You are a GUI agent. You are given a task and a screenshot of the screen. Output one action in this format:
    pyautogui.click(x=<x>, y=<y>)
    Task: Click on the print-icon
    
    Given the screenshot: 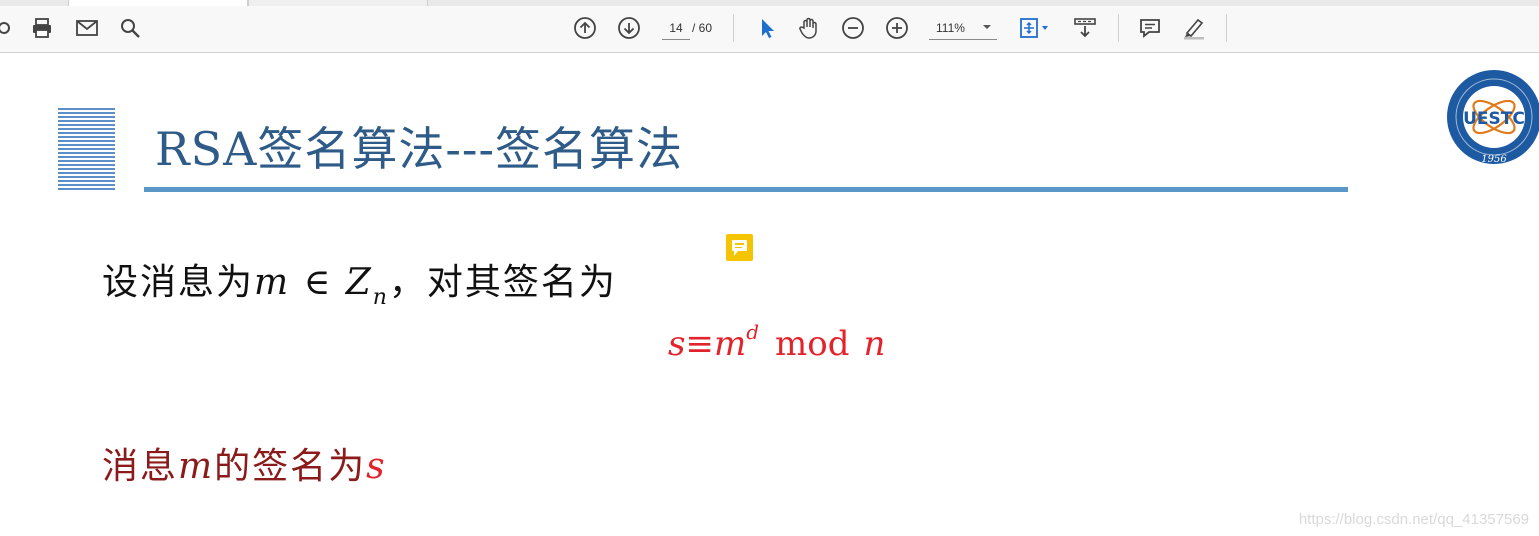 What is the action you would take?
    pyautogui.click(x=42, y=28)
    